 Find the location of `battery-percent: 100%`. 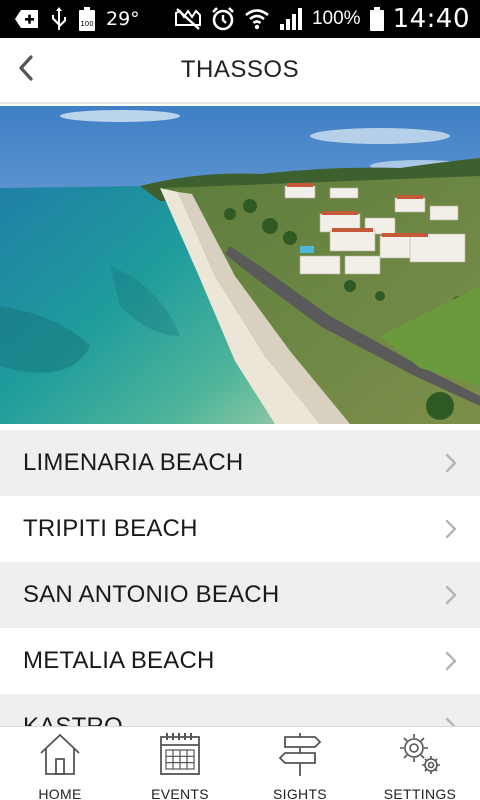

battery-percent: 100% is located at coordinates (336, 18).